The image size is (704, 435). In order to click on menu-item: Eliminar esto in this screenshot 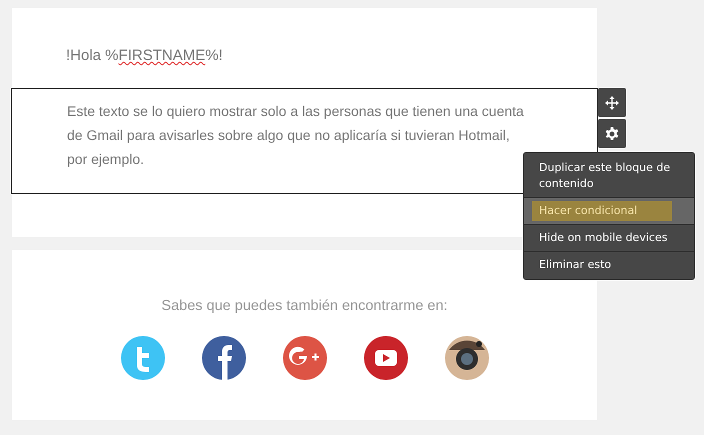, I will do `click(609, 264)`.